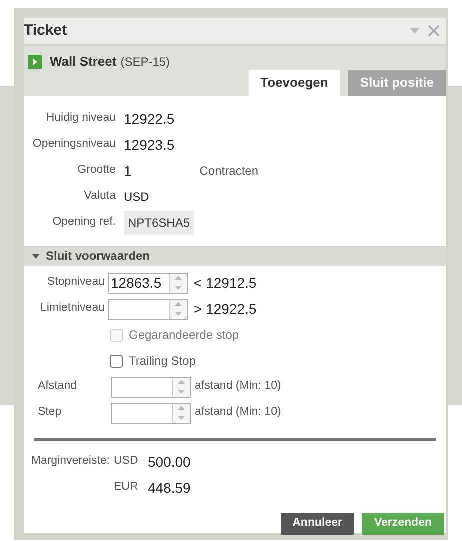 Image resolution: width=462 pixels, height=542 pixels. Describe the element at coordinates (434, 31) in the screenshot. I see `close-icon` at that location.